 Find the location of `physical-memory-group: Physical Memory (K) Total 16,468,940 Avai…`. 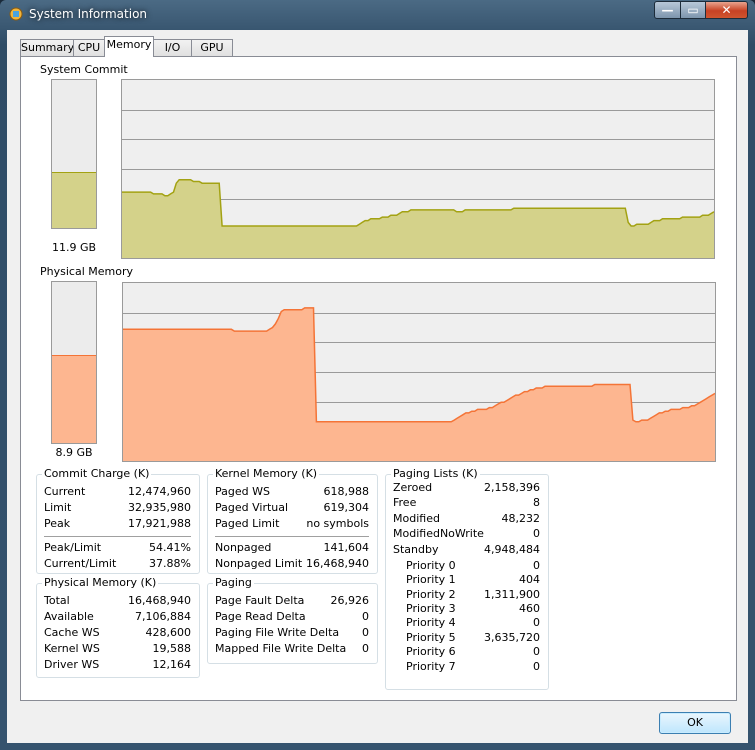

physical-memory-group: Physical Memory (K) Total 16,468,940 Avai… is located at coordinates (118, 627).